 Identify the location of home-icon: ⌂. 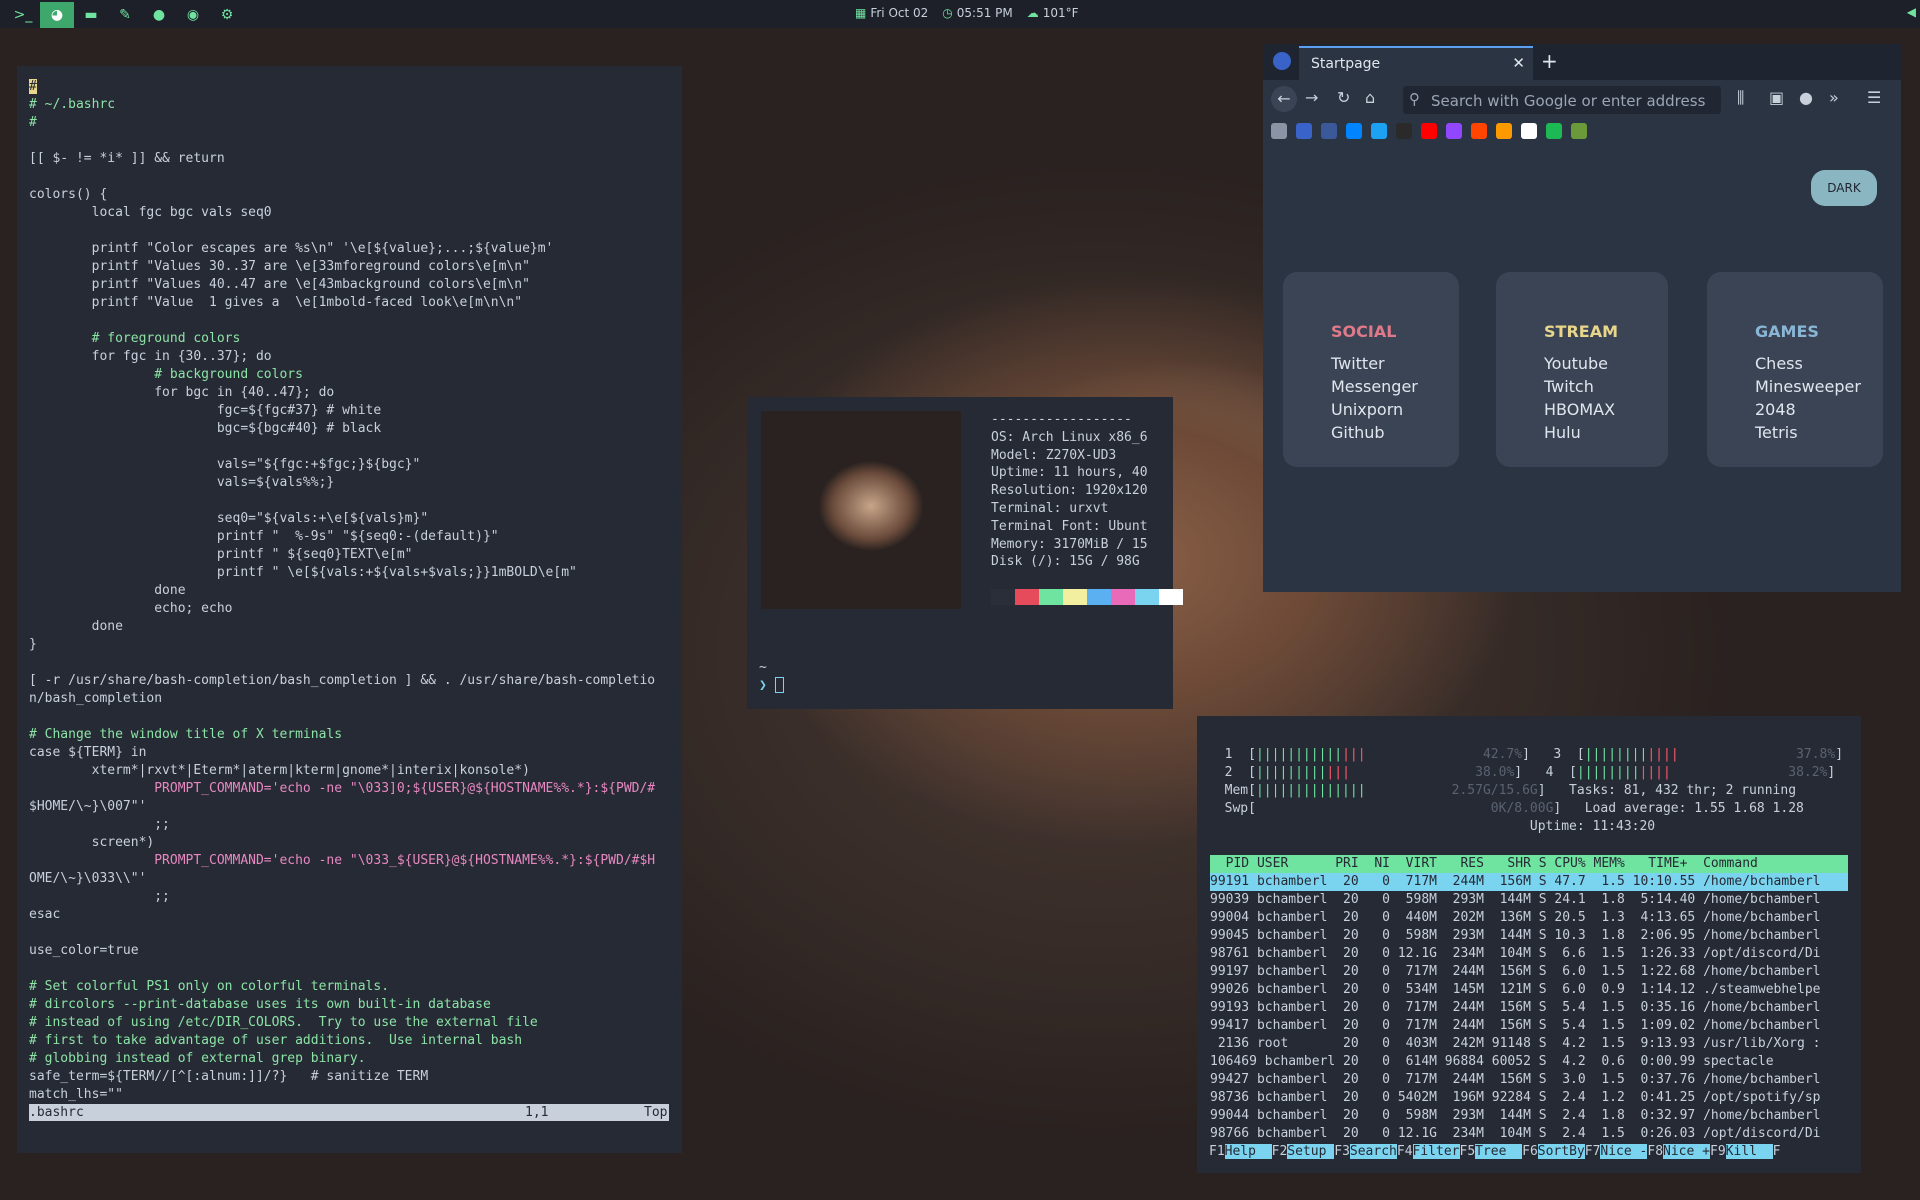
(1370, 97).